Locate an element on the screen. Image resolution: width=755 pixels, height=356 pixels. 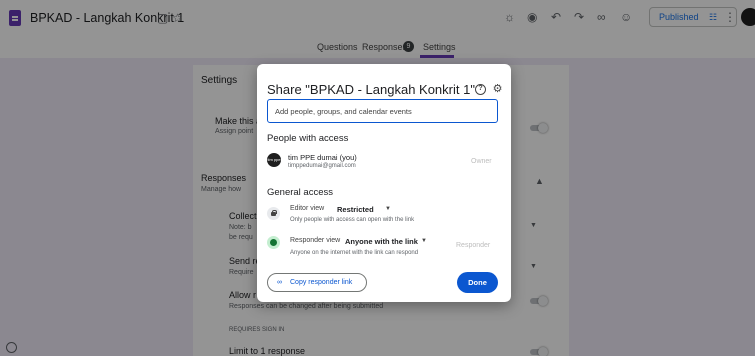
responder-view-select: Anyone with the link is located at coordinates (381, 241).